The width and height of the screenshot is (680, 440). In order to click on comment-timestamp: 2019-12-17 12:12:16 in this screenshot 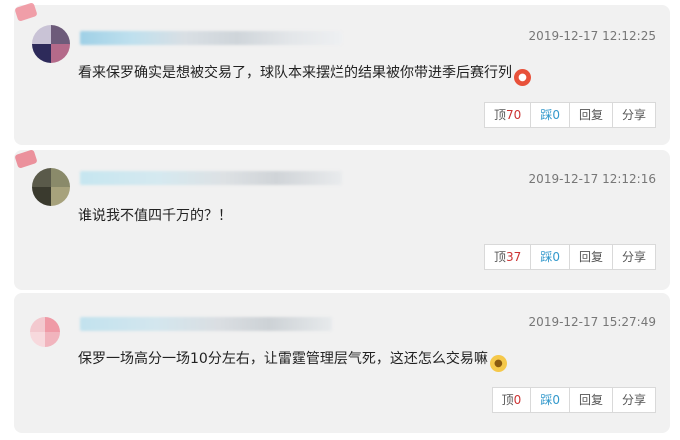, I will do `click(592, 179)`.